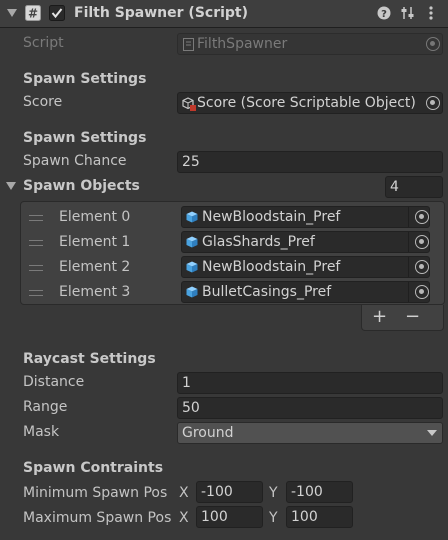 The image size is (448, 540). What do you see at coordinates (95, 493) in the screenshot?
I see `min-spawn-pos-label: Minimum Spawn Pos` at bounding box center [95, 493].